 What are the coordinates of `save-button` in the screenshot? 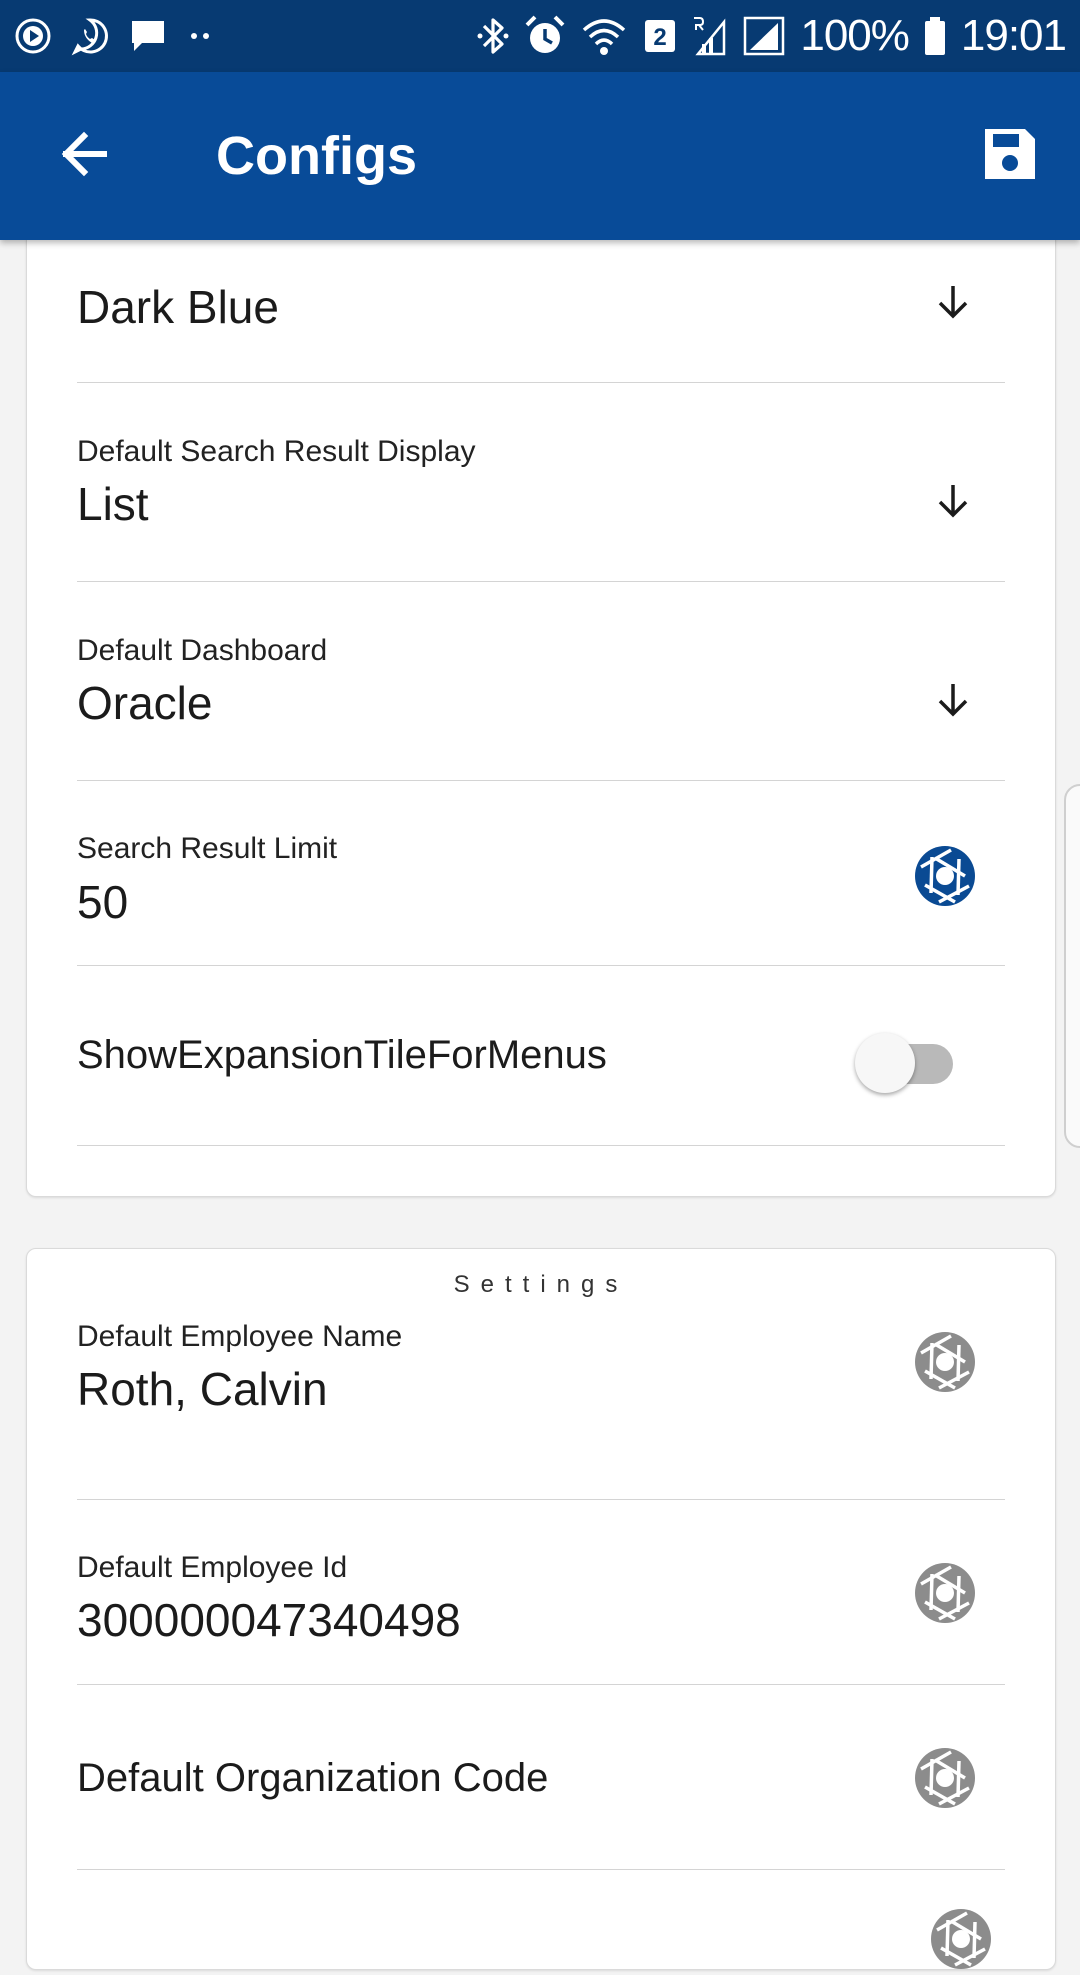 It's located at (1010, 156).